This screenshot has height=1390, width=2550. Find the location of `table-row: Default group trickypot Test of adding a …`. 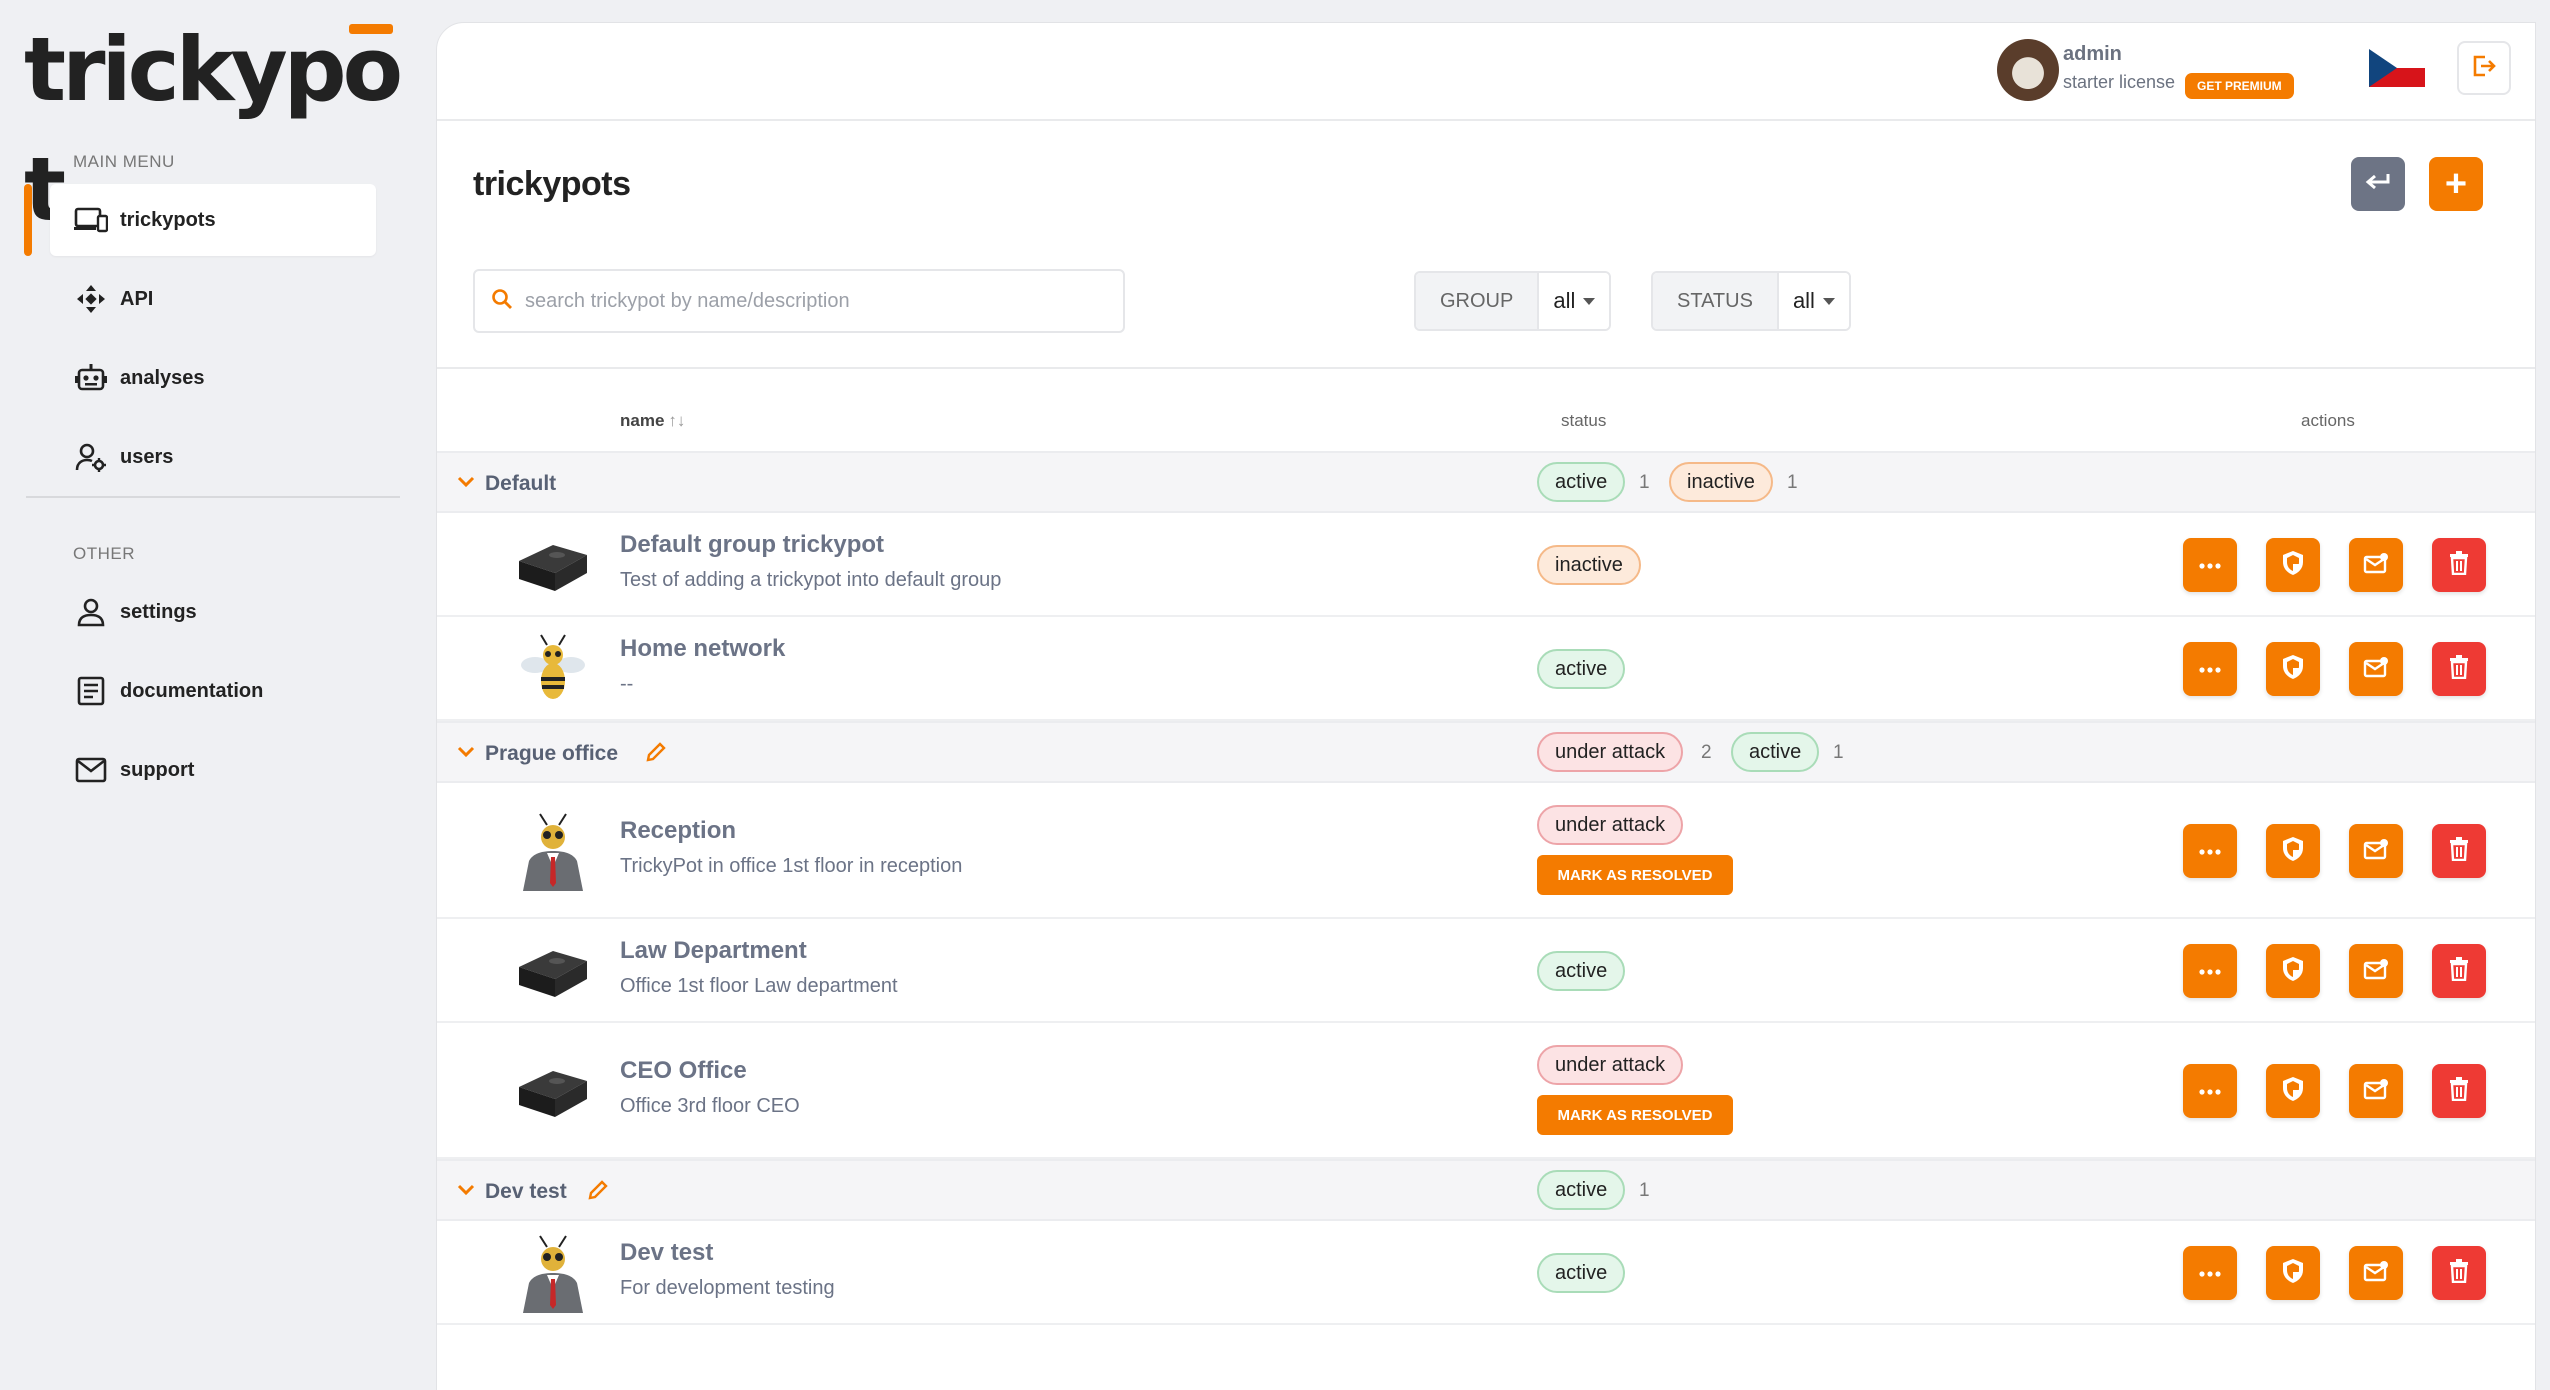

table-row: Default group trickypot Test of adding a … is located at coordinates (1486, 565).